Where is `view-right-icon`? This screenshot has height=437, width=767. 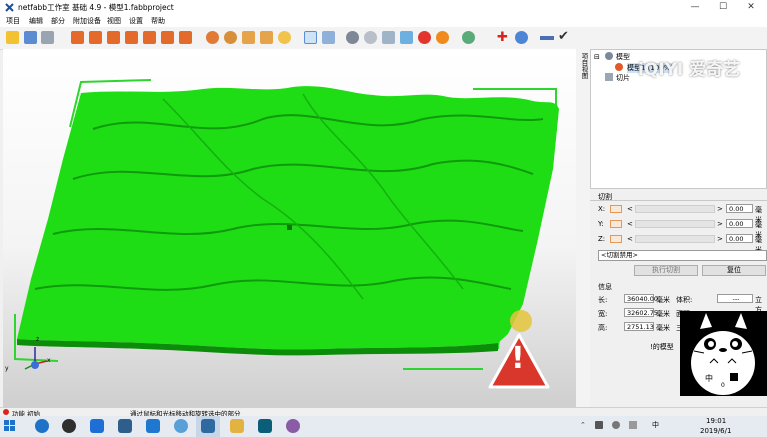
view-right-icon is located at coordinates (131, 37).